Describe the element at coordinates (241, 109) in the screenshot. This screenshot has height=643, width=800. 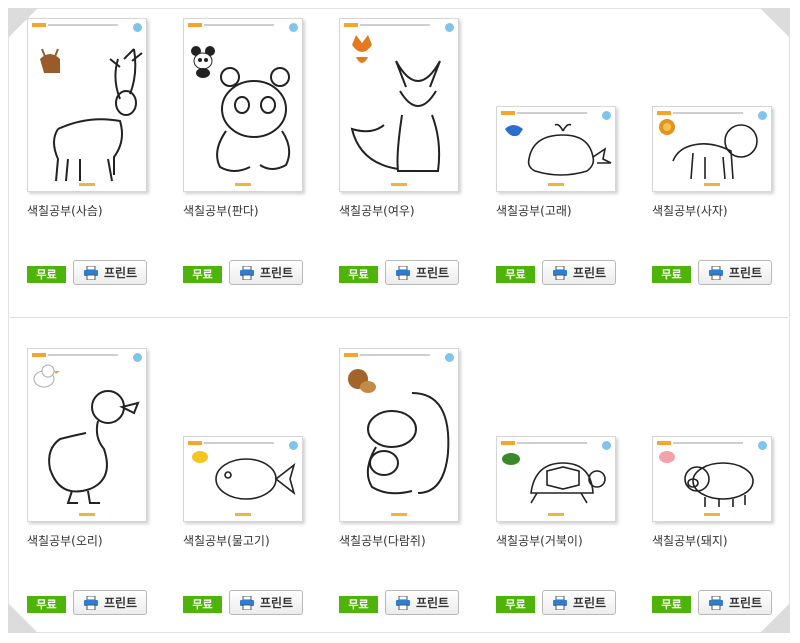
I see `panda-drawing` at that location.